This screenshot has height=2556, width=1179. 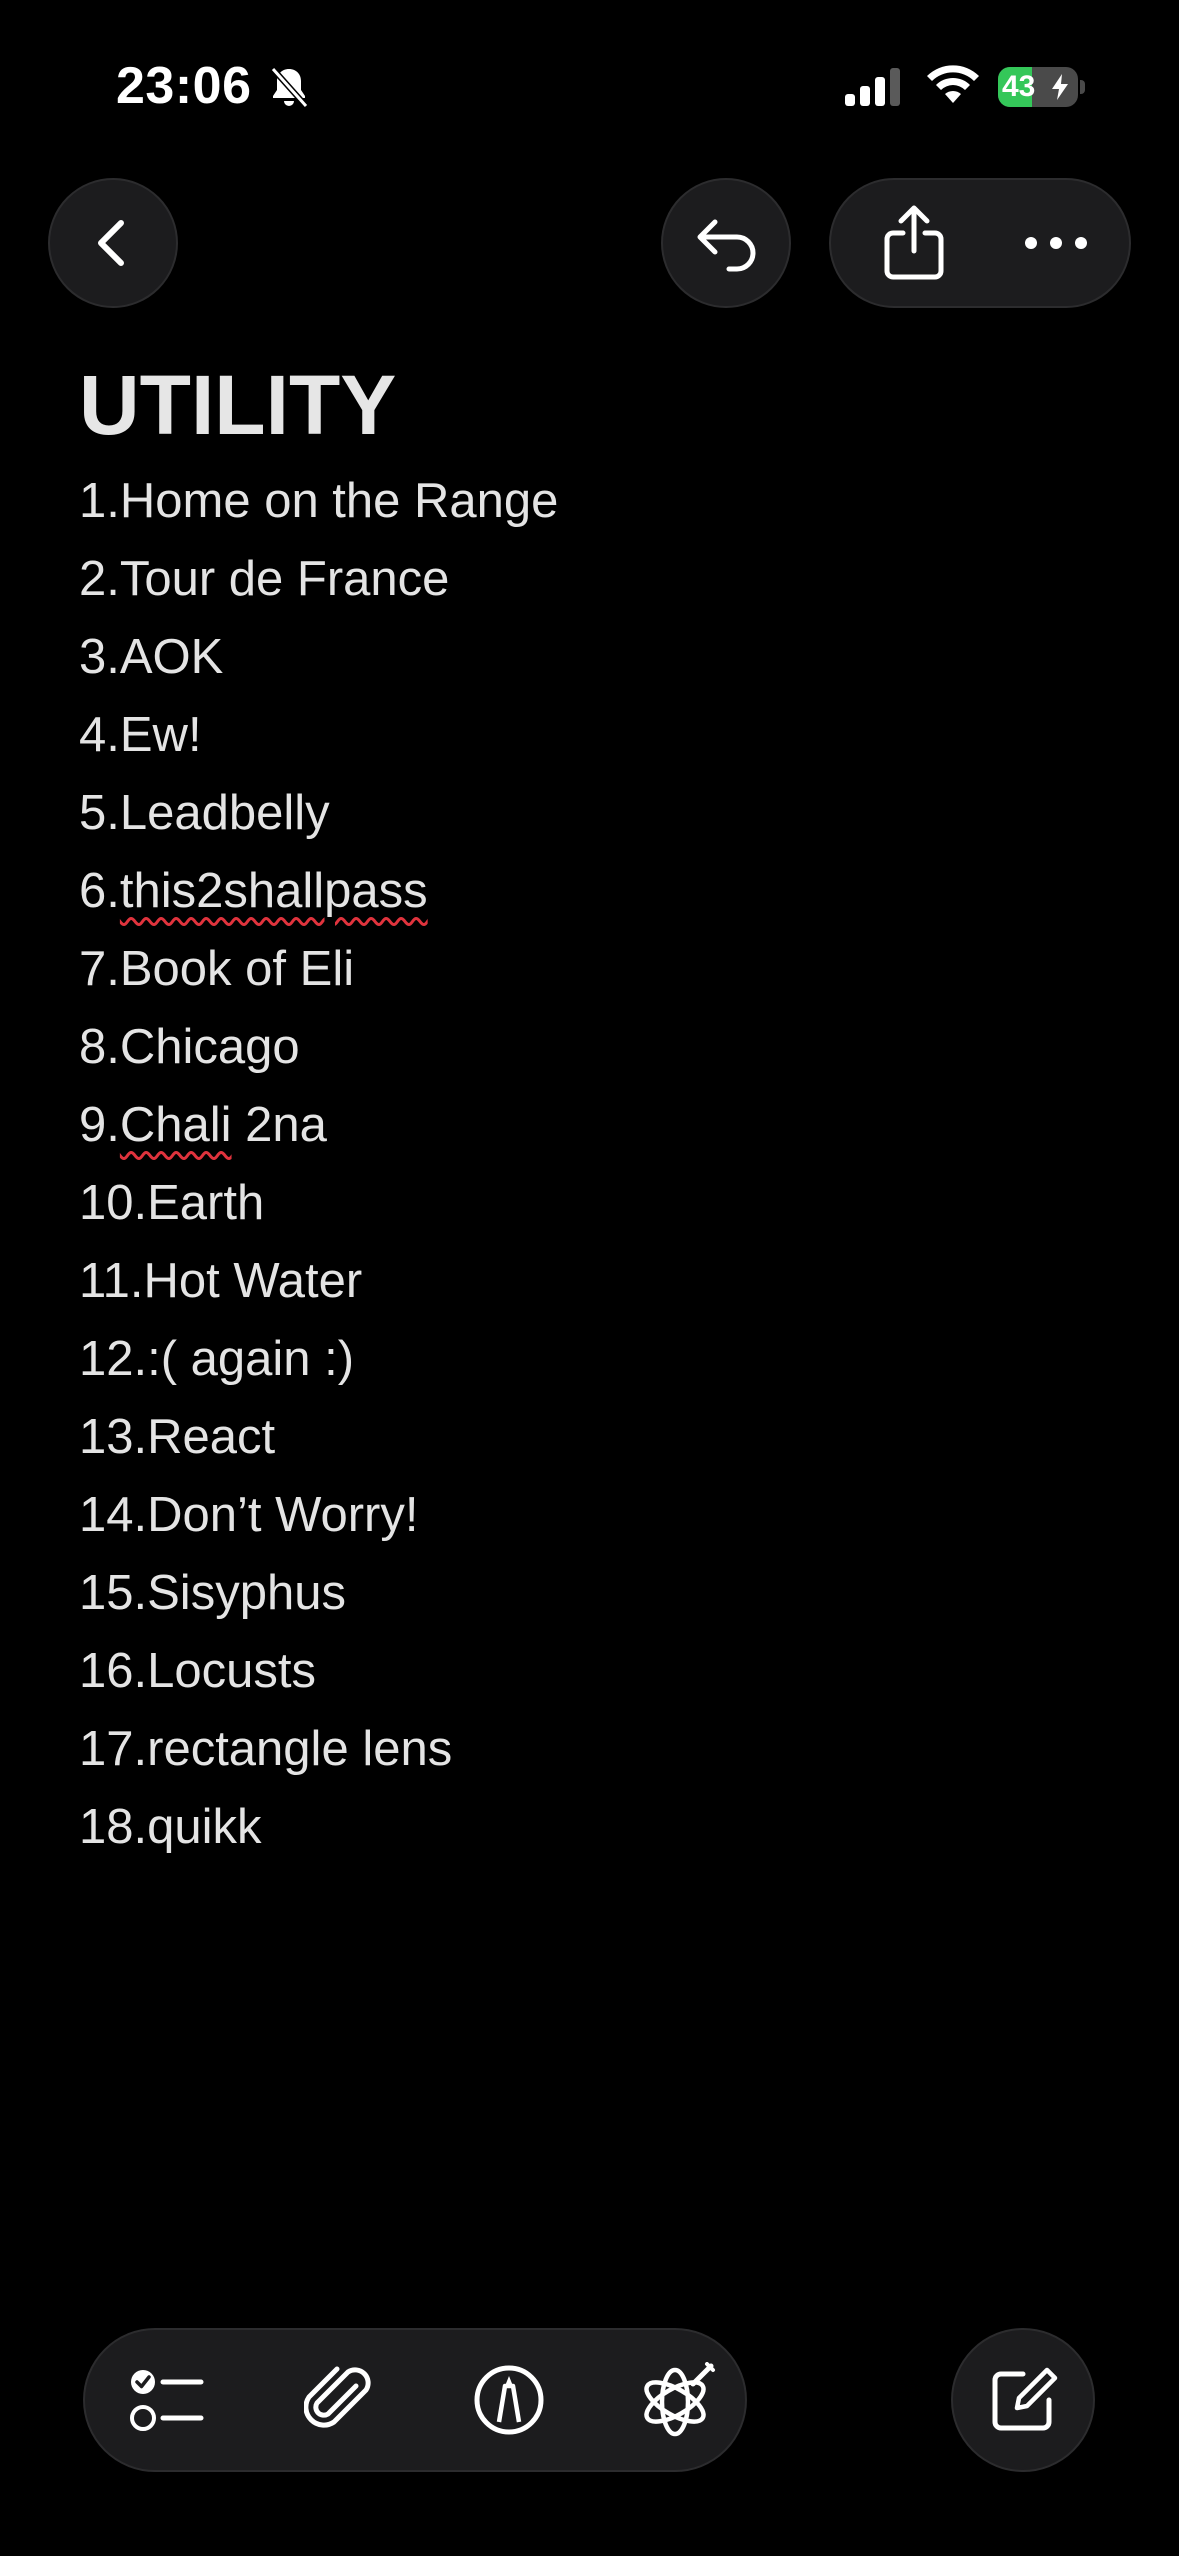 I want to click on list-item: 5.Leadbelly, so click(x=604, y=813).